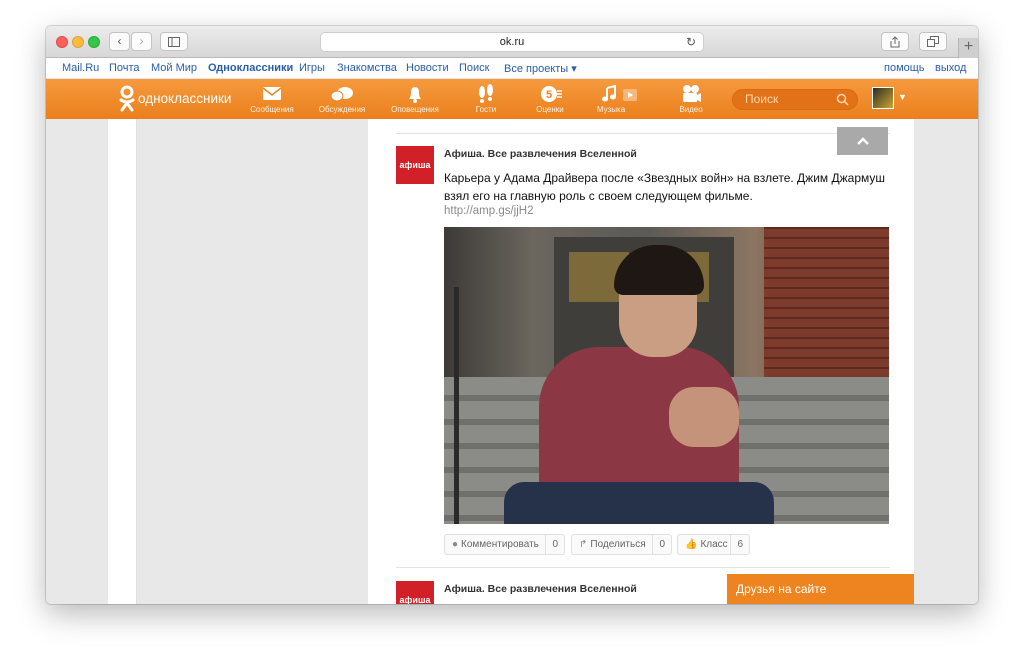 The height and width of the screenshot is (669, 1024). Describe the element at coordinates (826, 302) in the screenshot. I see `photo-brick-wall` at that location.